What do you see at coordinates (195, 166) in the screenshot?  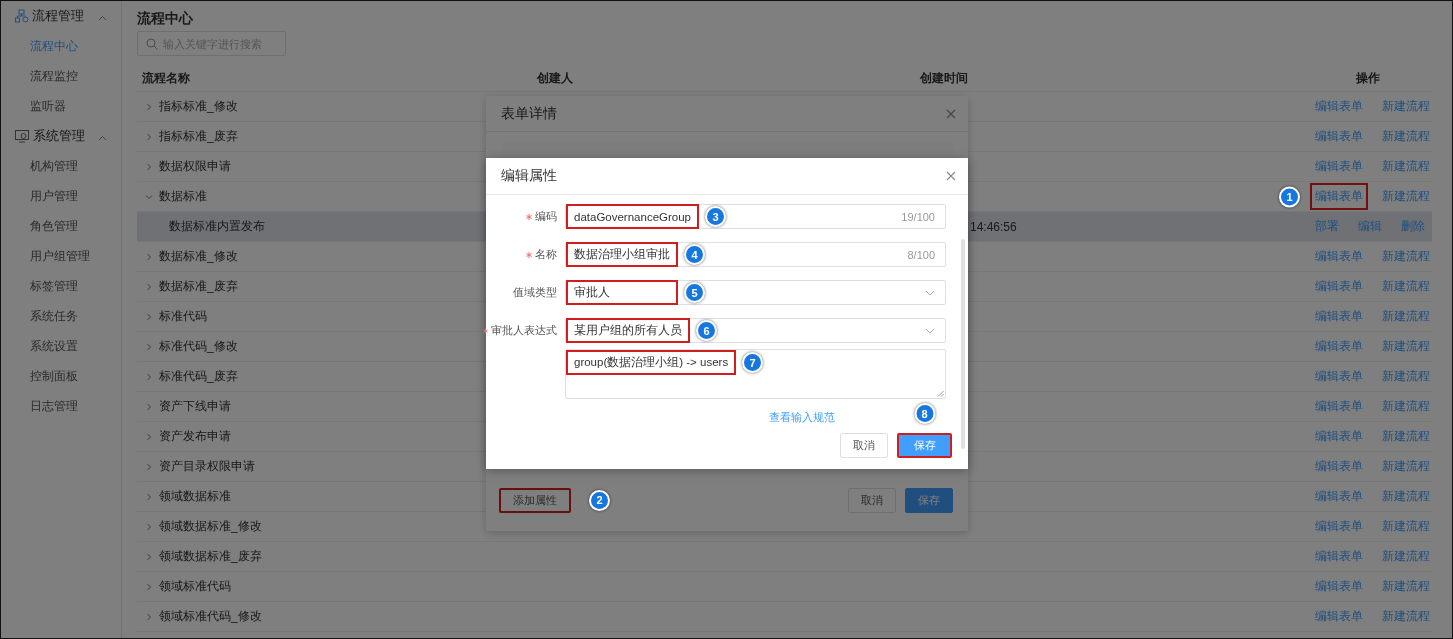 I see `table-cell: 数据权限申请` at bounding box center [195, 166].